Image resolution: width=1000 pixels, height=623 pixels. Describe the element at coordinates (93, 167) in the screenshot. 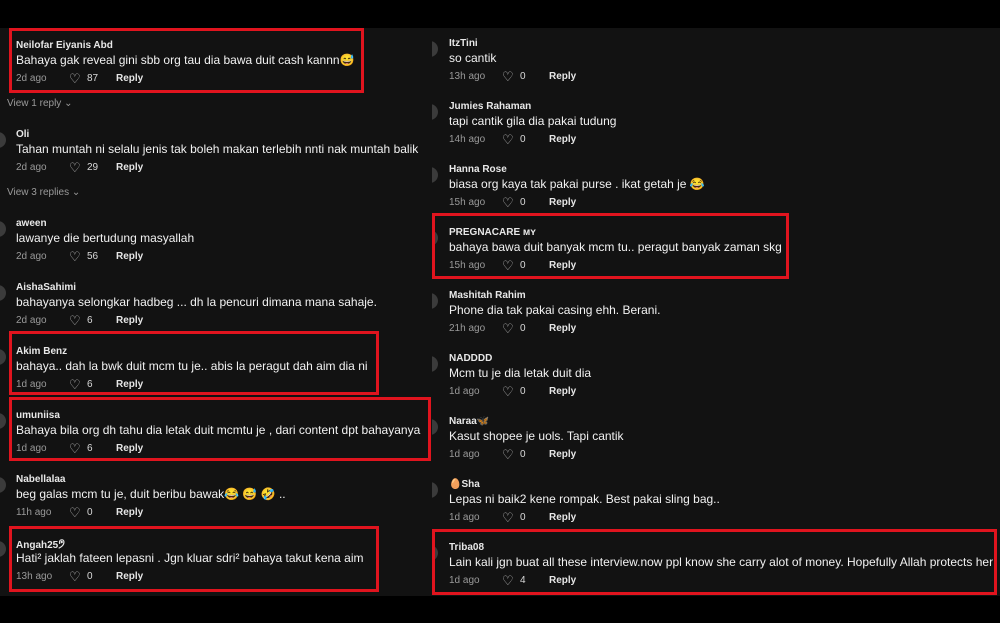

I see `like-count: 29` at that location.